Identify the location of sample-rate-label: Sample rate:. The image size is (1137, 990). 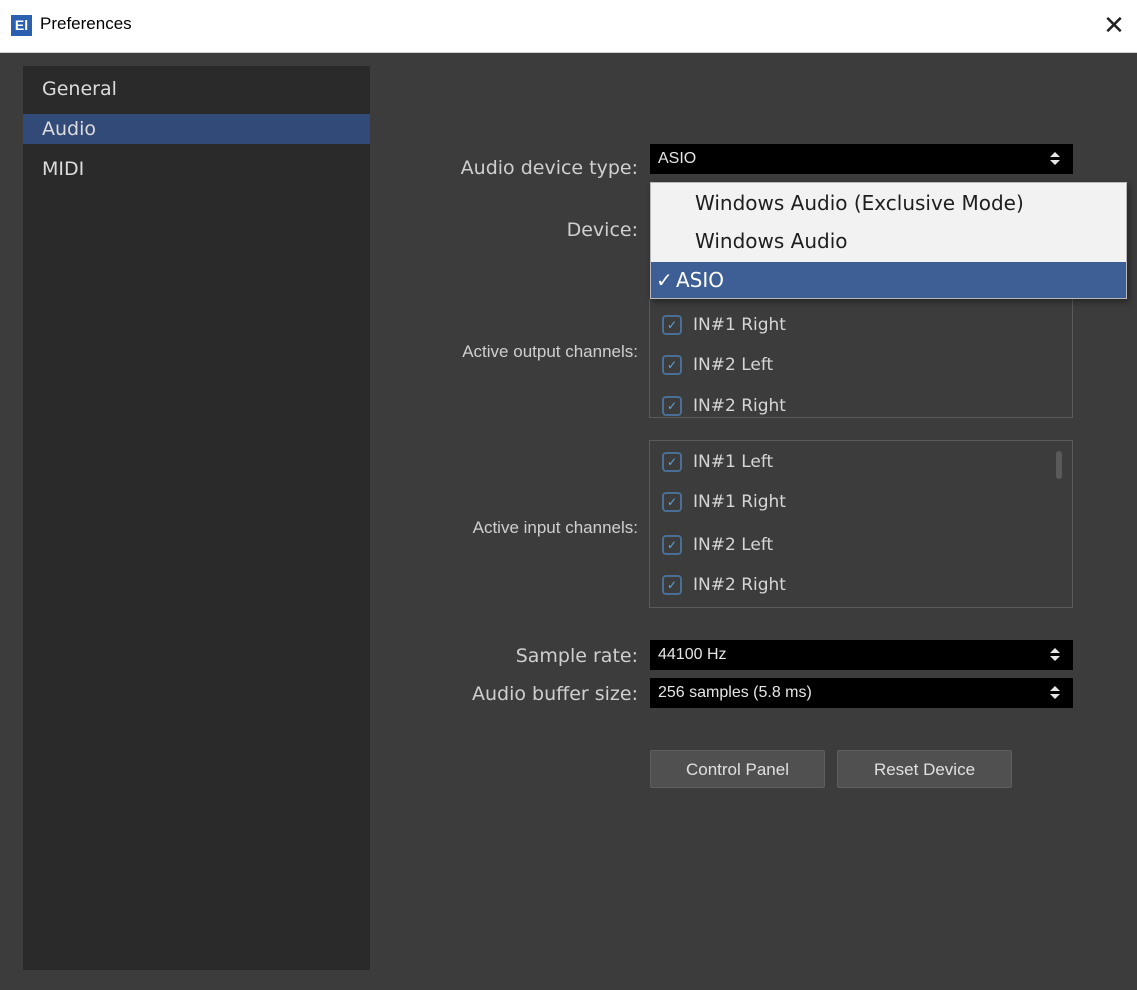
(576, 656).